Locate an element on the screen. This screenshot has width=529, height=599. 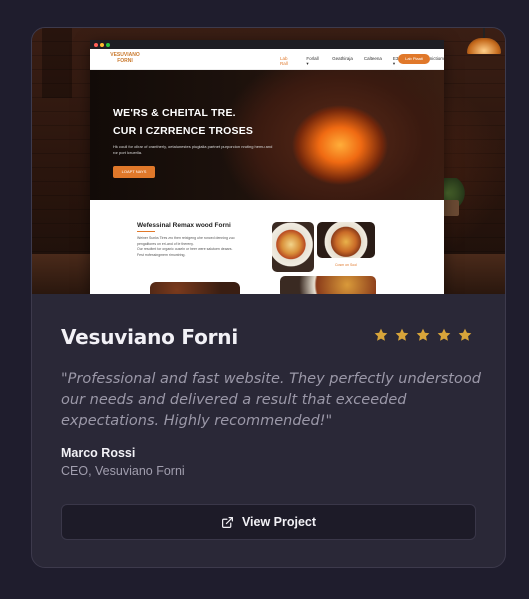
site-nav-item: Geathiraja is located at coordinates (342, 58).